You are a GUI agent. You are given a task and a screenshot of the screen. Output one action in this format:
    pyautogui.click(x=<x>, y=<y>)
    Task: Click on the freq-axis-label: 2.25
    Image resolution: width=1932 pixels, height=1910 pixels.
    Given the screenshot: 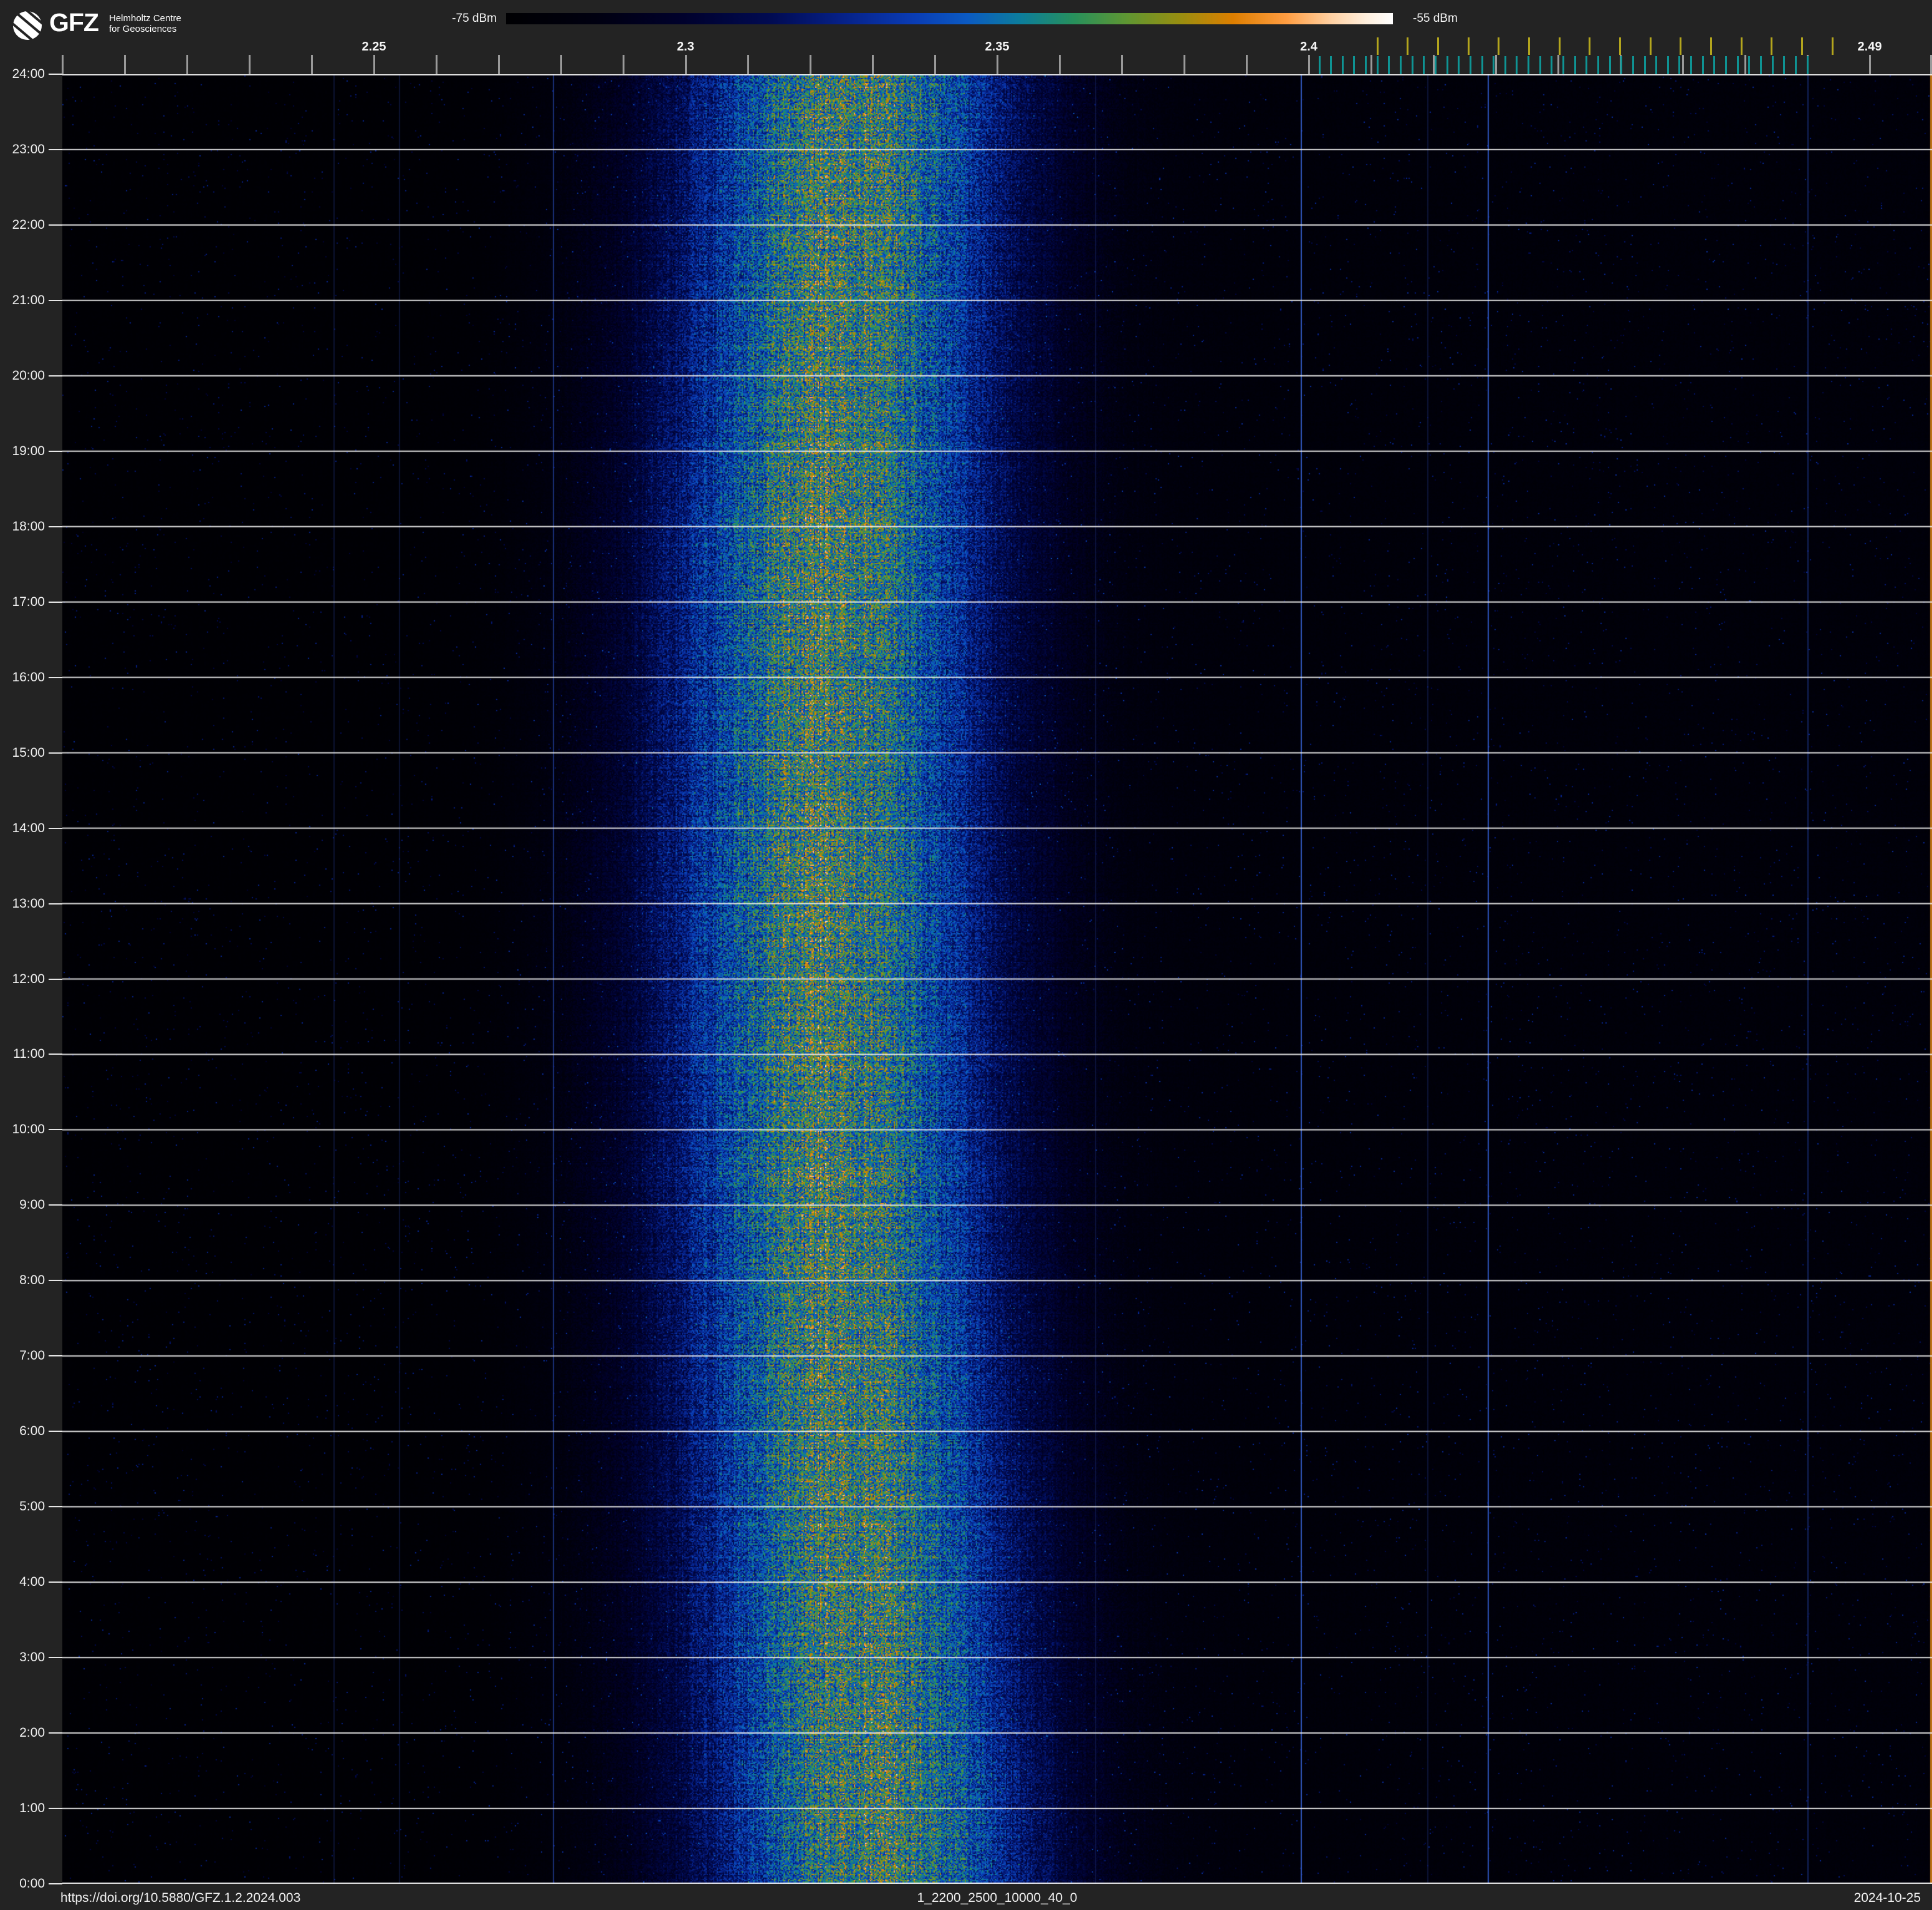 What is the action you would take?
    pyautogui.click(x=373, y=47)
    